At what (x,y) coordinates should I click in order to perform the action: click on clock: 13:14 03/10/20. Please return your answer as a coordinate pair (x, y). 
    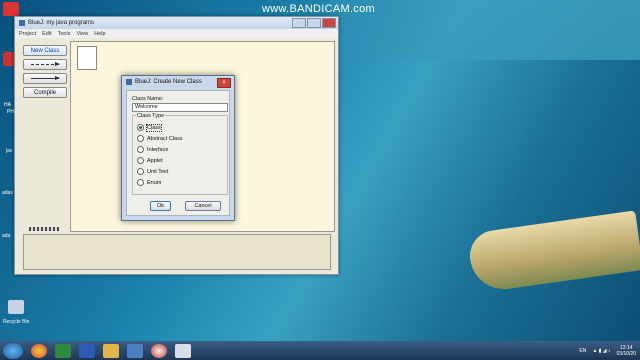
    Looking at the image, I should click on (626, 351).